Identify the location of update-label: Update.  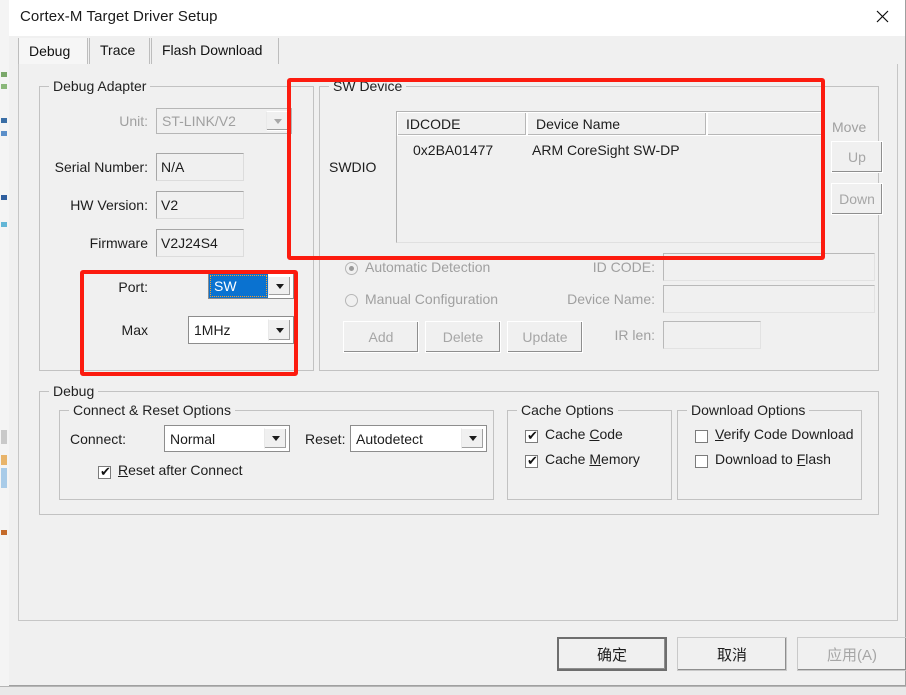
(545, 337).